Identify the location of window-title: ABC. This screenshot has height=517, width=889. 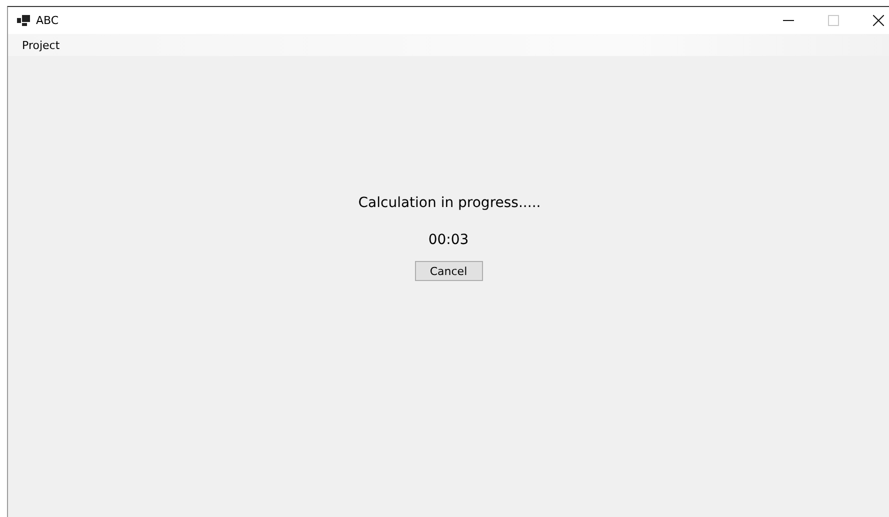
(47, 20).